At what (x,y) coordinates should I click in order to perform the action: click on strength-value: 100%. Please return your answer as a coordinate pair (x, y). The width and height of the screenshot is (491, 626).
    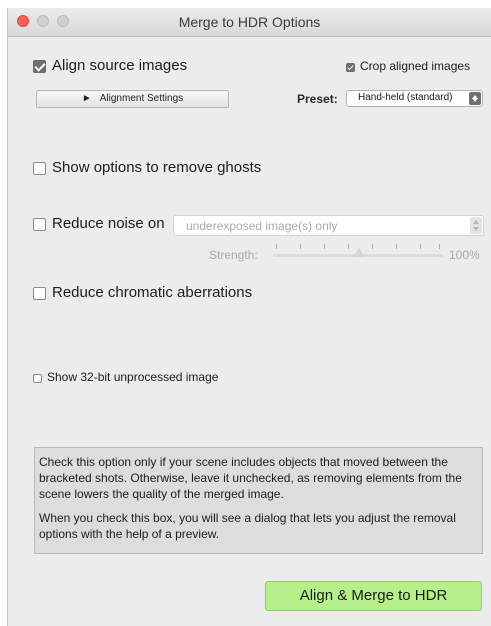
    Looking at the image, I should click on (464, 255).